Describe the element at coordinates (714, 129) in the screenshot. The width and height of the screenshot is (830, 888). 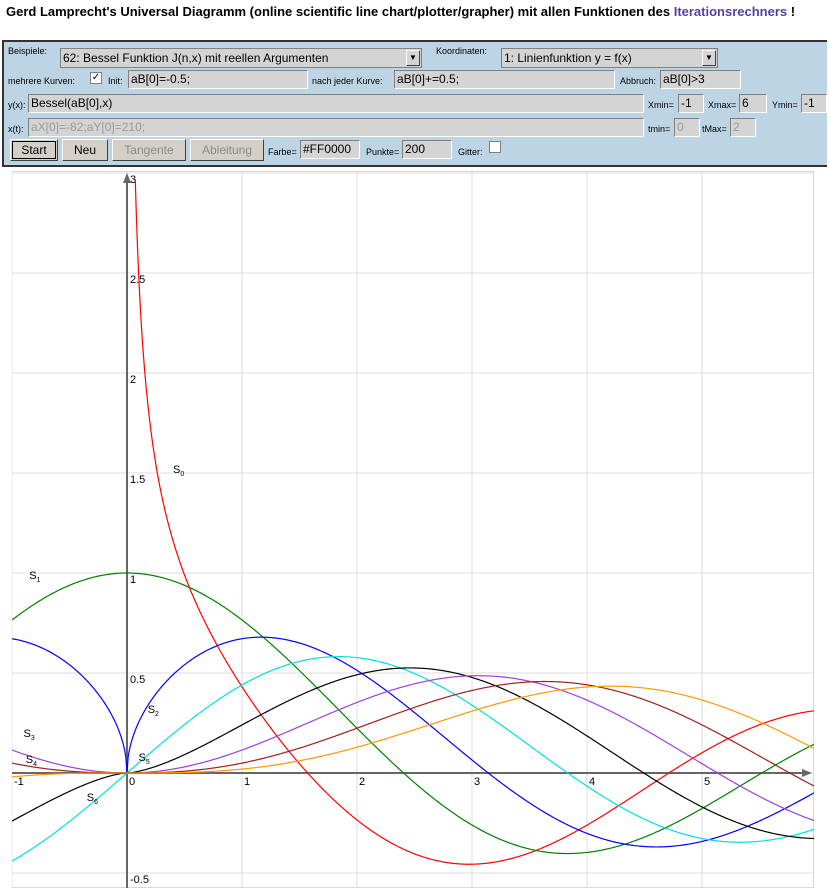
I see `tmax-label: tMax=` at that location.